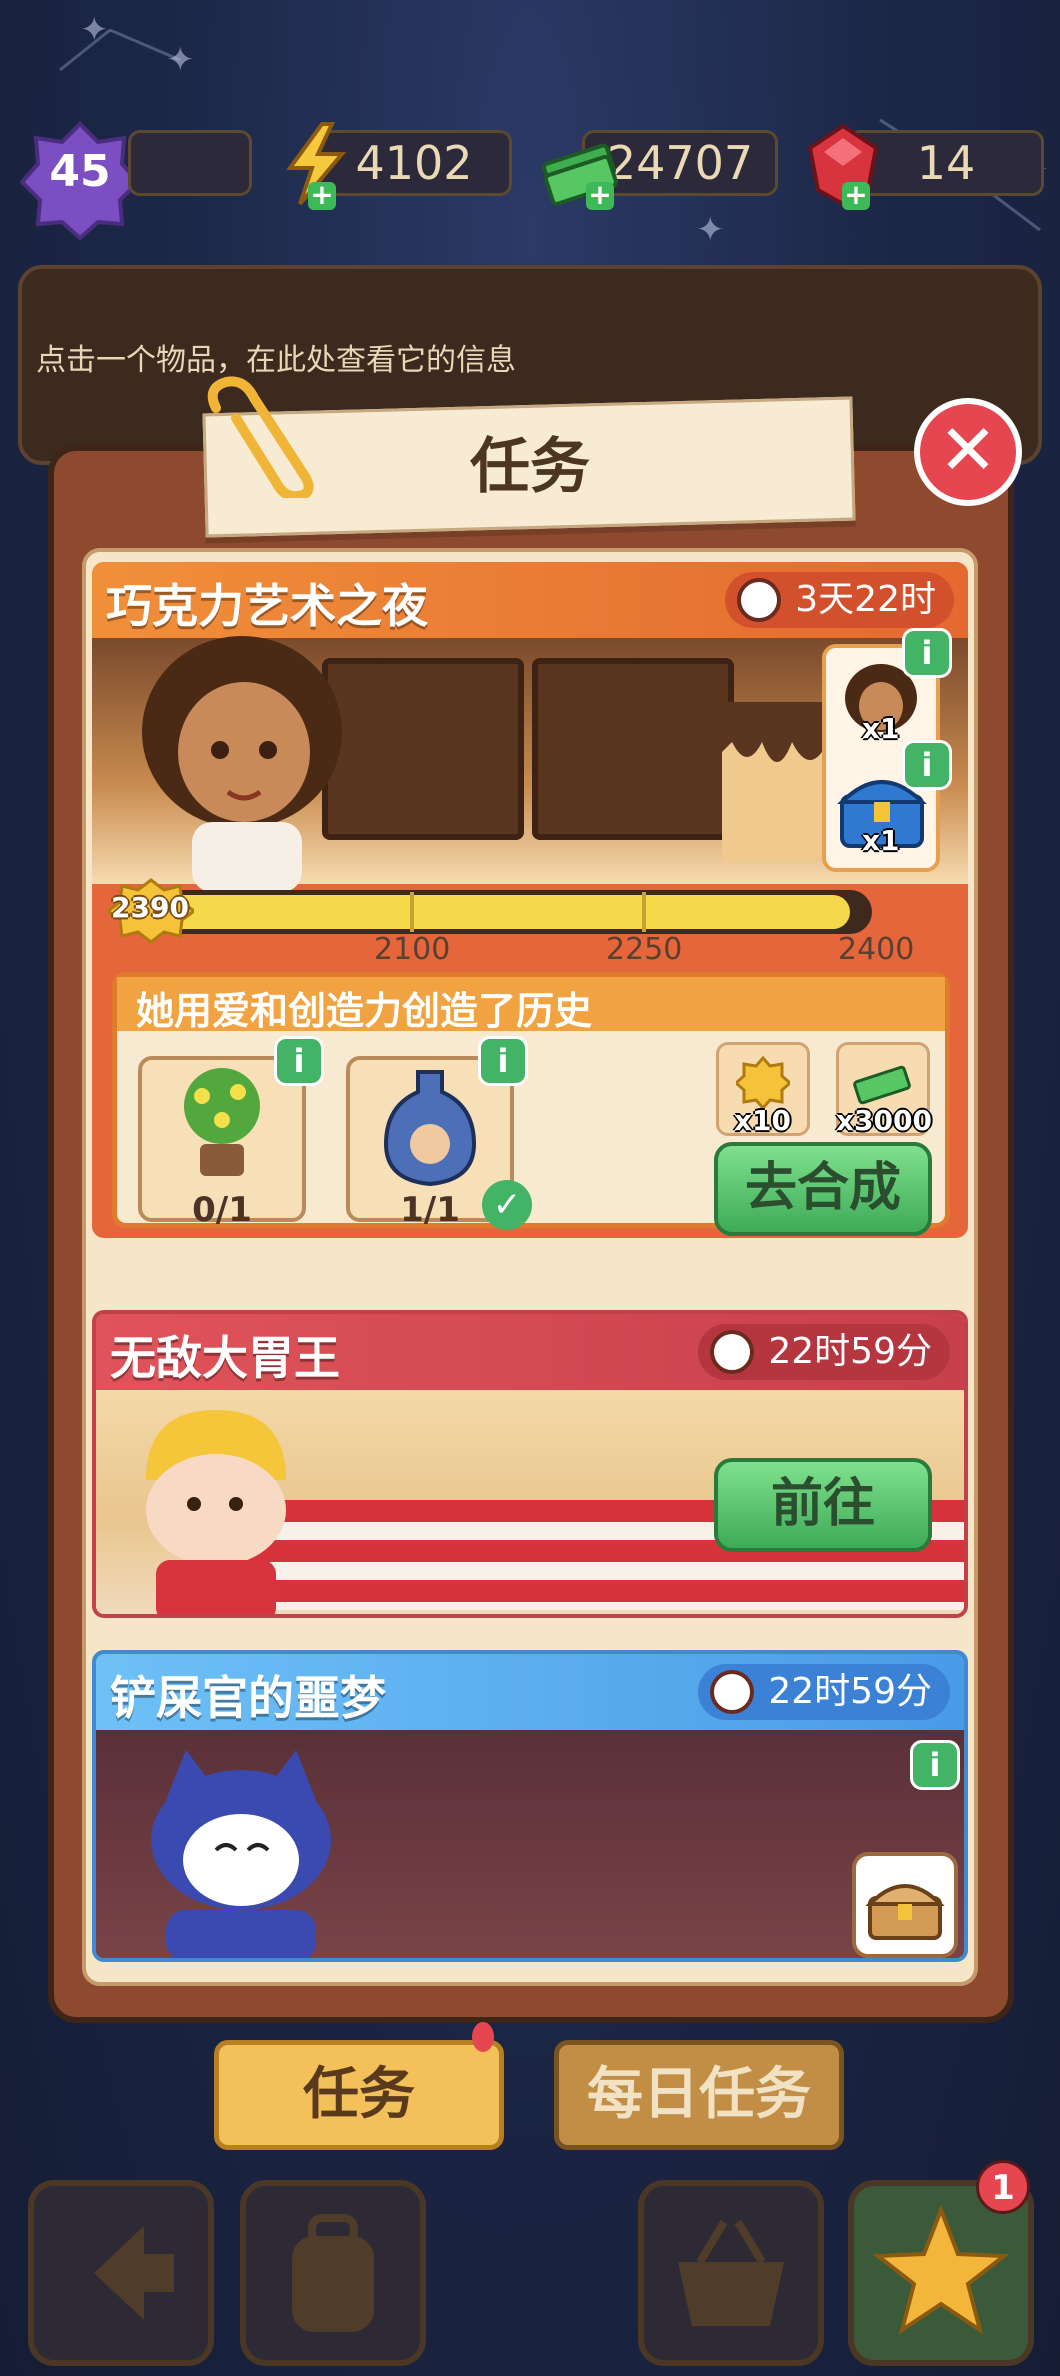 The height and width of the screenshot is (2376, 1060). I want to click on requirement-count: 0/1, so click(222, 1210).